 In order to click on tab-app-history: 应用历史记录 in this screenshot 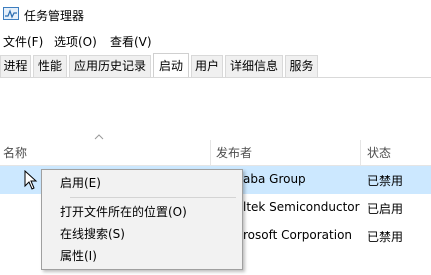, I will do `click(110, 66)`.